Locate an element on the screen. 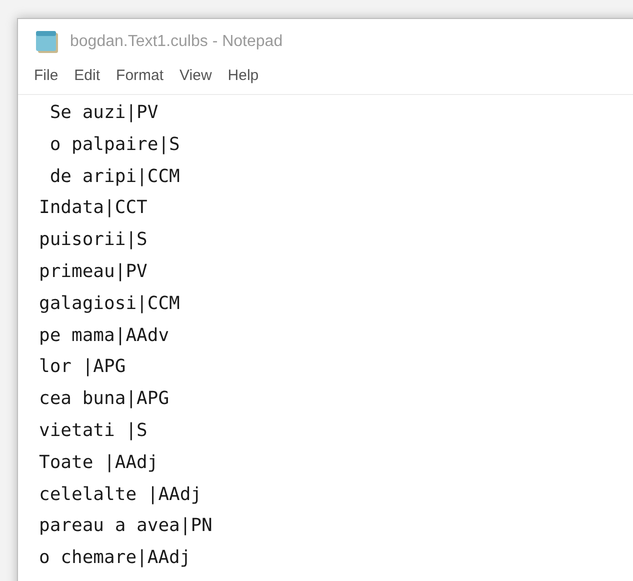 The image size is (633, 581). text-line: galagiosi|CCM is located at coordinates (109, 304).